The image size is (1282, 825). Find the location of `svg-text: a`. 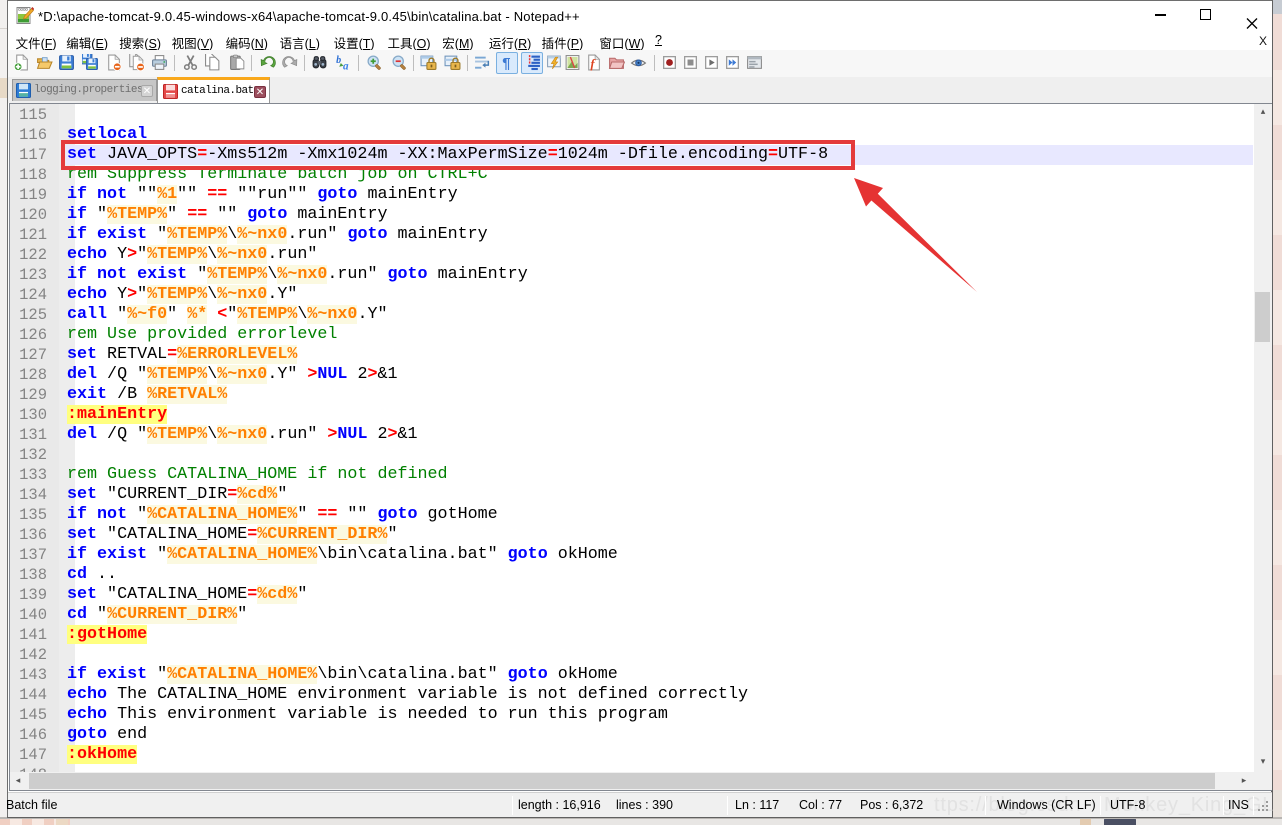

svg-text: a is located at coordinates (346, 65).